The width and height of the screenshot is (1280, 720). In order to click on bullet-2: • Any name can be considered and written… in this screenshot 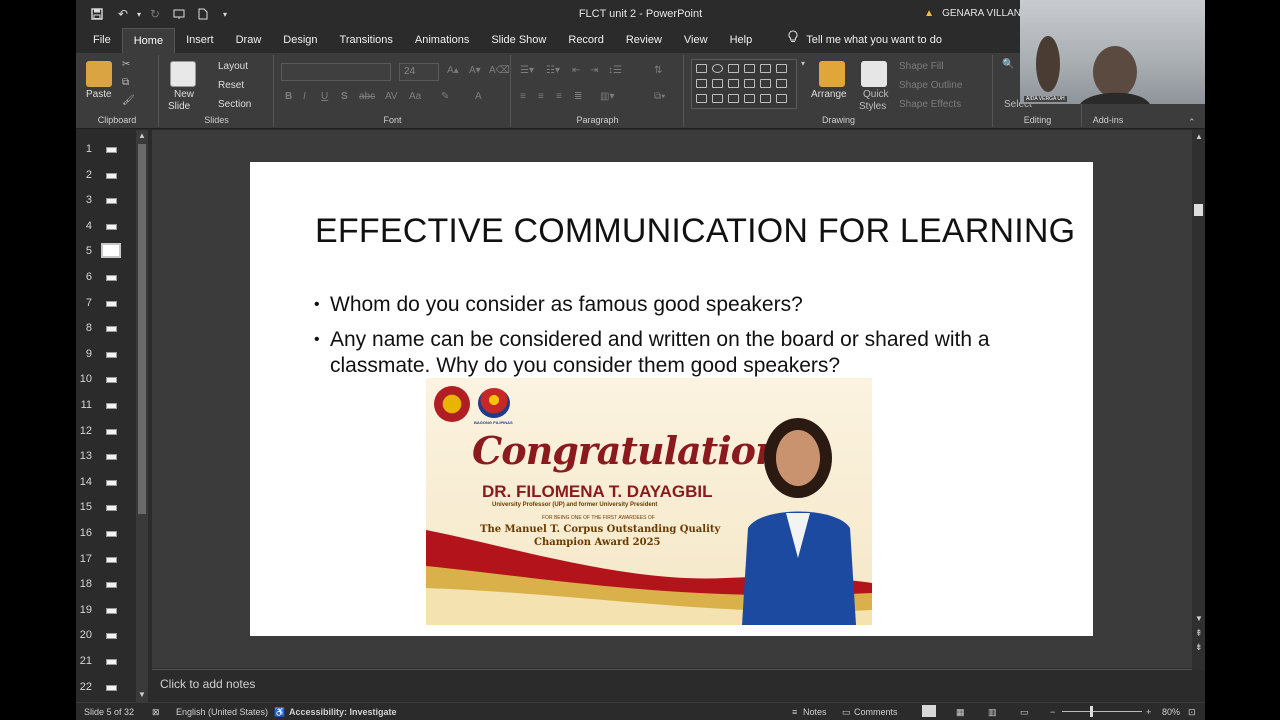, I will do `click(679, 353)`.